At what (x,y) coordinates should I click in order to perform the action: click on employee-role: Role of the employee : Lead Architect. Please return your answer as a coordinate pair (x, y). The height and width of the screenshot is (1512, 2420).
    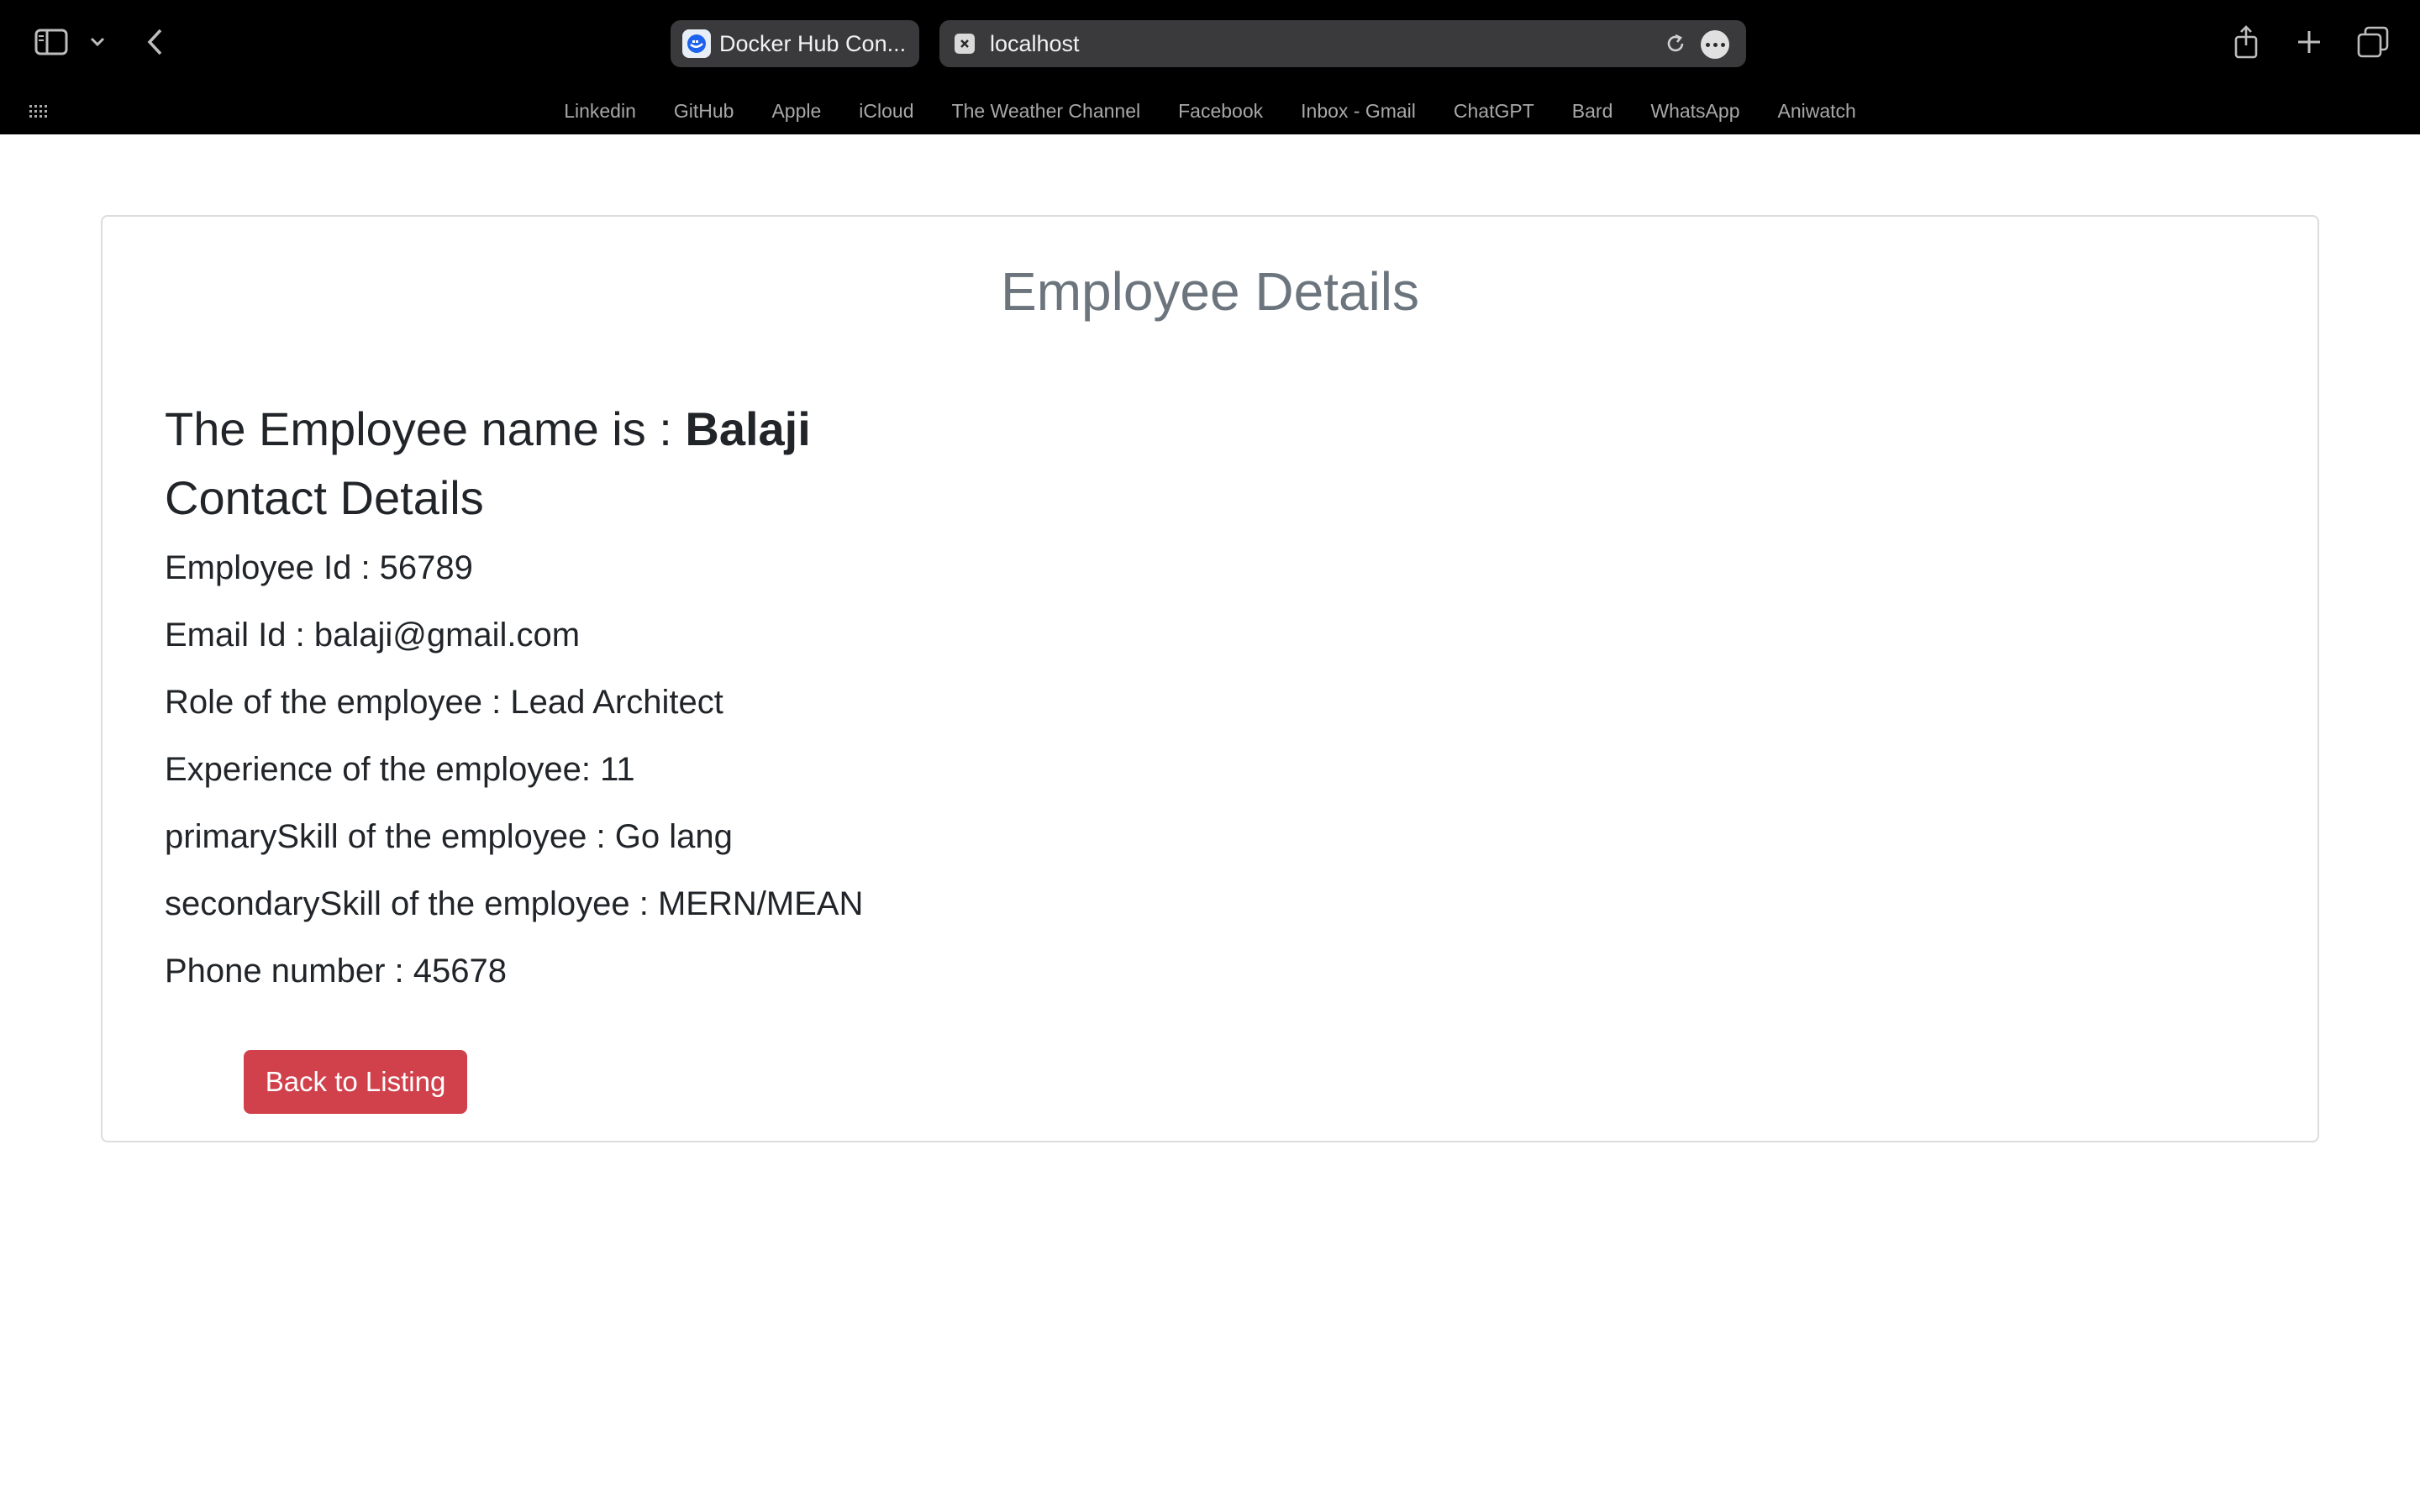
    Looking at the image, I should click on (444, 702).